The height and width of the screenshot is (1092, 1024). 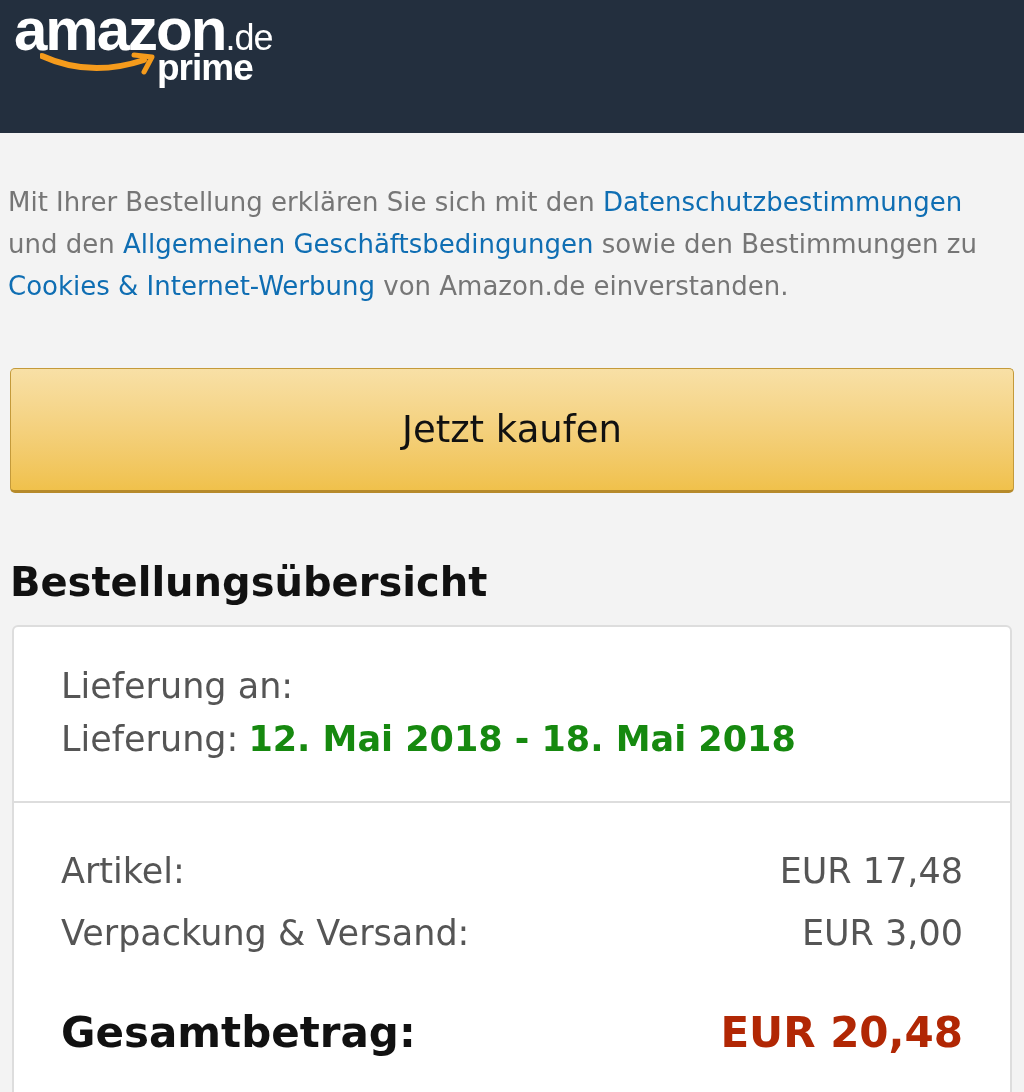 I want to click on legal-link: Datenschutzbestimmungen, so click(x=782, y=202).